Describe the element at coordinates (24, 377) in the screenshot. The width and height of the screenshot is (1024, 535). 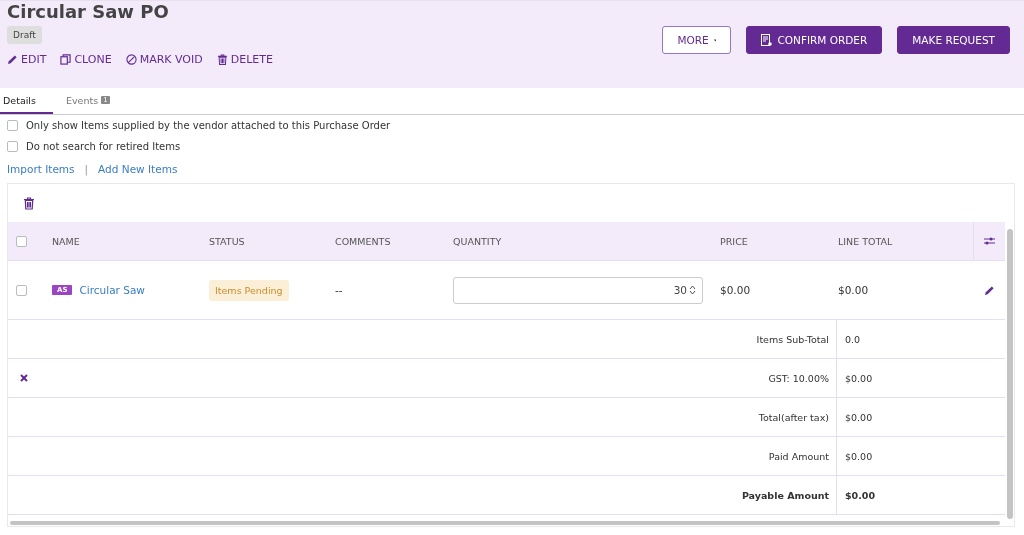
I see `close-icon` at that location.